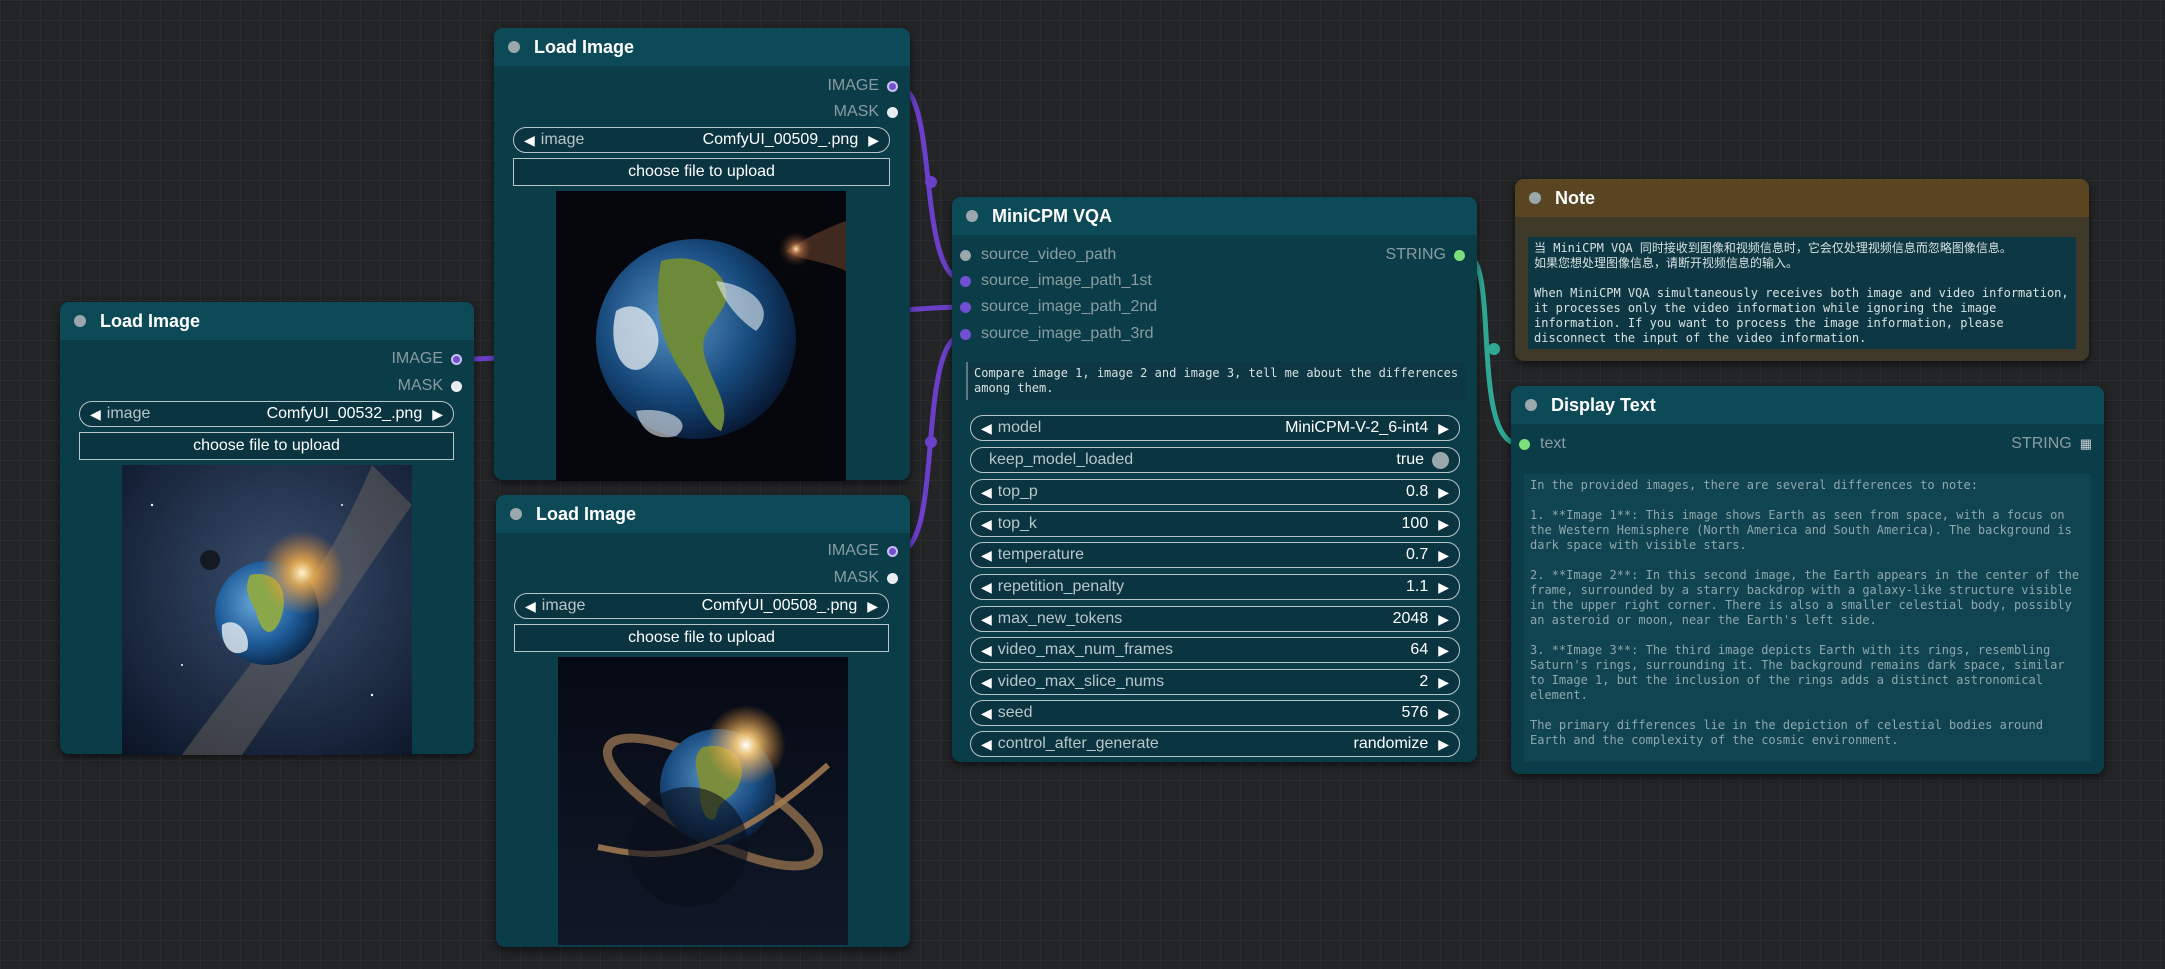  I want to click on control-after-generate-select: ◀ control_after_generate randomize ▶, so click(1215, 744).